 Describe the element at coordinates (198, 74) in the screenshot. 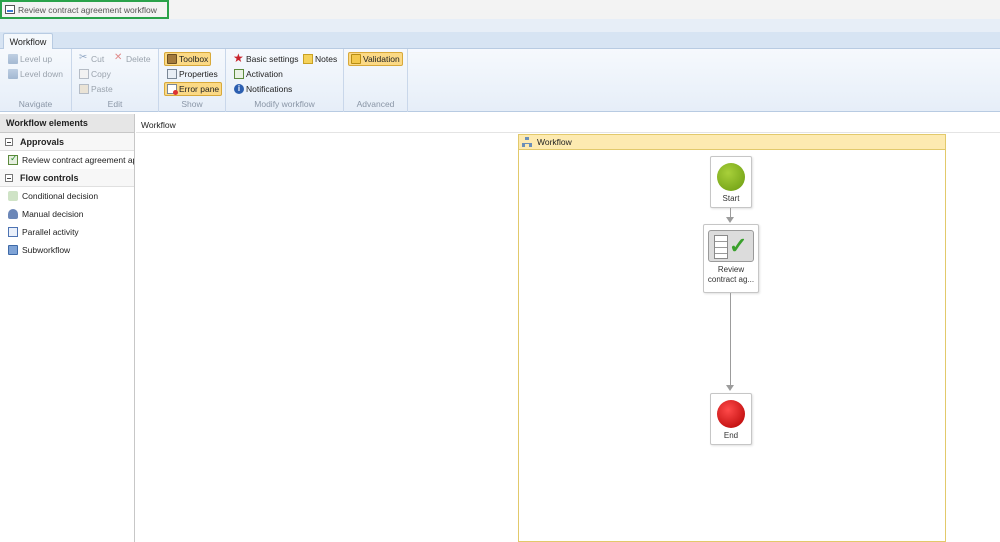

I see `properties-label: Properties` at that location.